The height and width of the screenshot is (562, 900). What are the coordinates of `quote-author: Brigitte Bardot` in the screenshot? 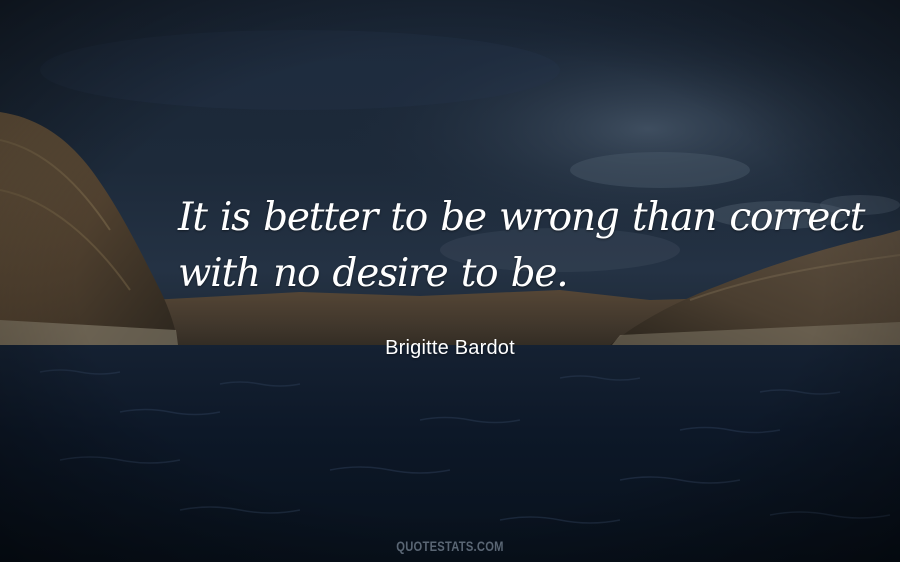 It's located at (450, 348).